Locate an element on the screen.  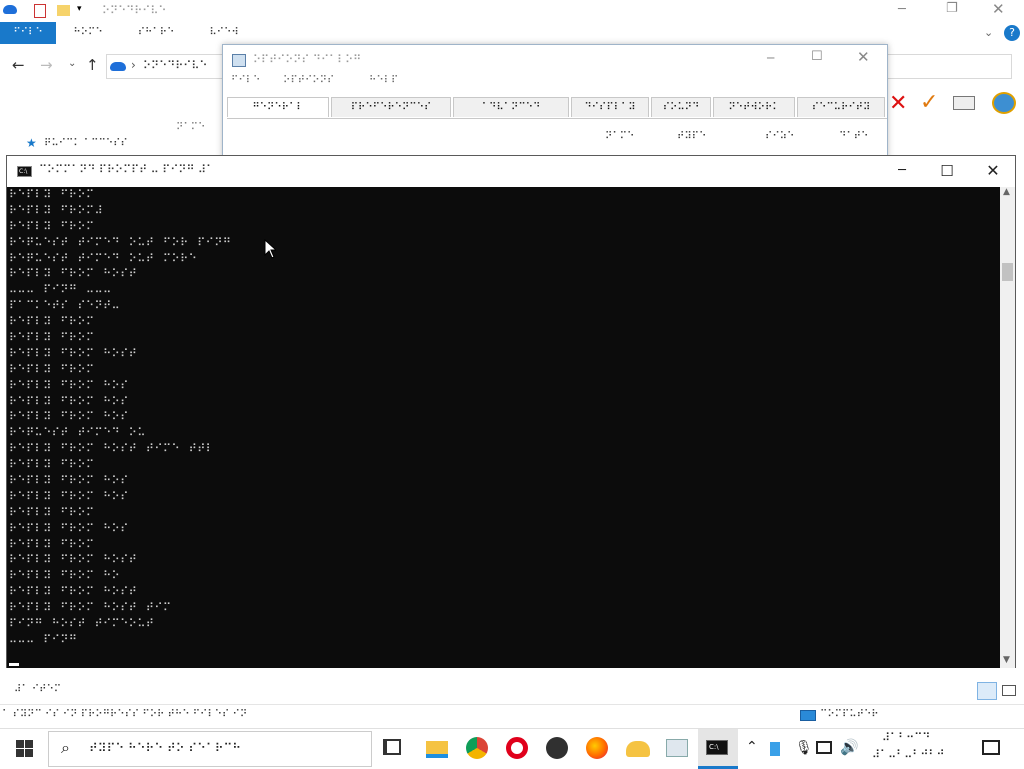
scroll-down-icon: ▼ is located at coordinates (1006, 660).